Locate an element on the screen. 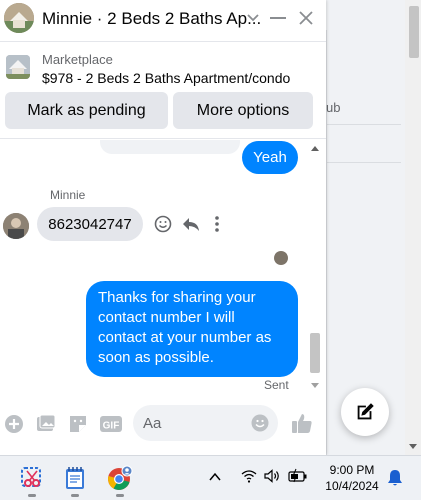 The height and width of the screenshot is (500, 421). seen-indicator-avatar is located at coordinates (281, 258).